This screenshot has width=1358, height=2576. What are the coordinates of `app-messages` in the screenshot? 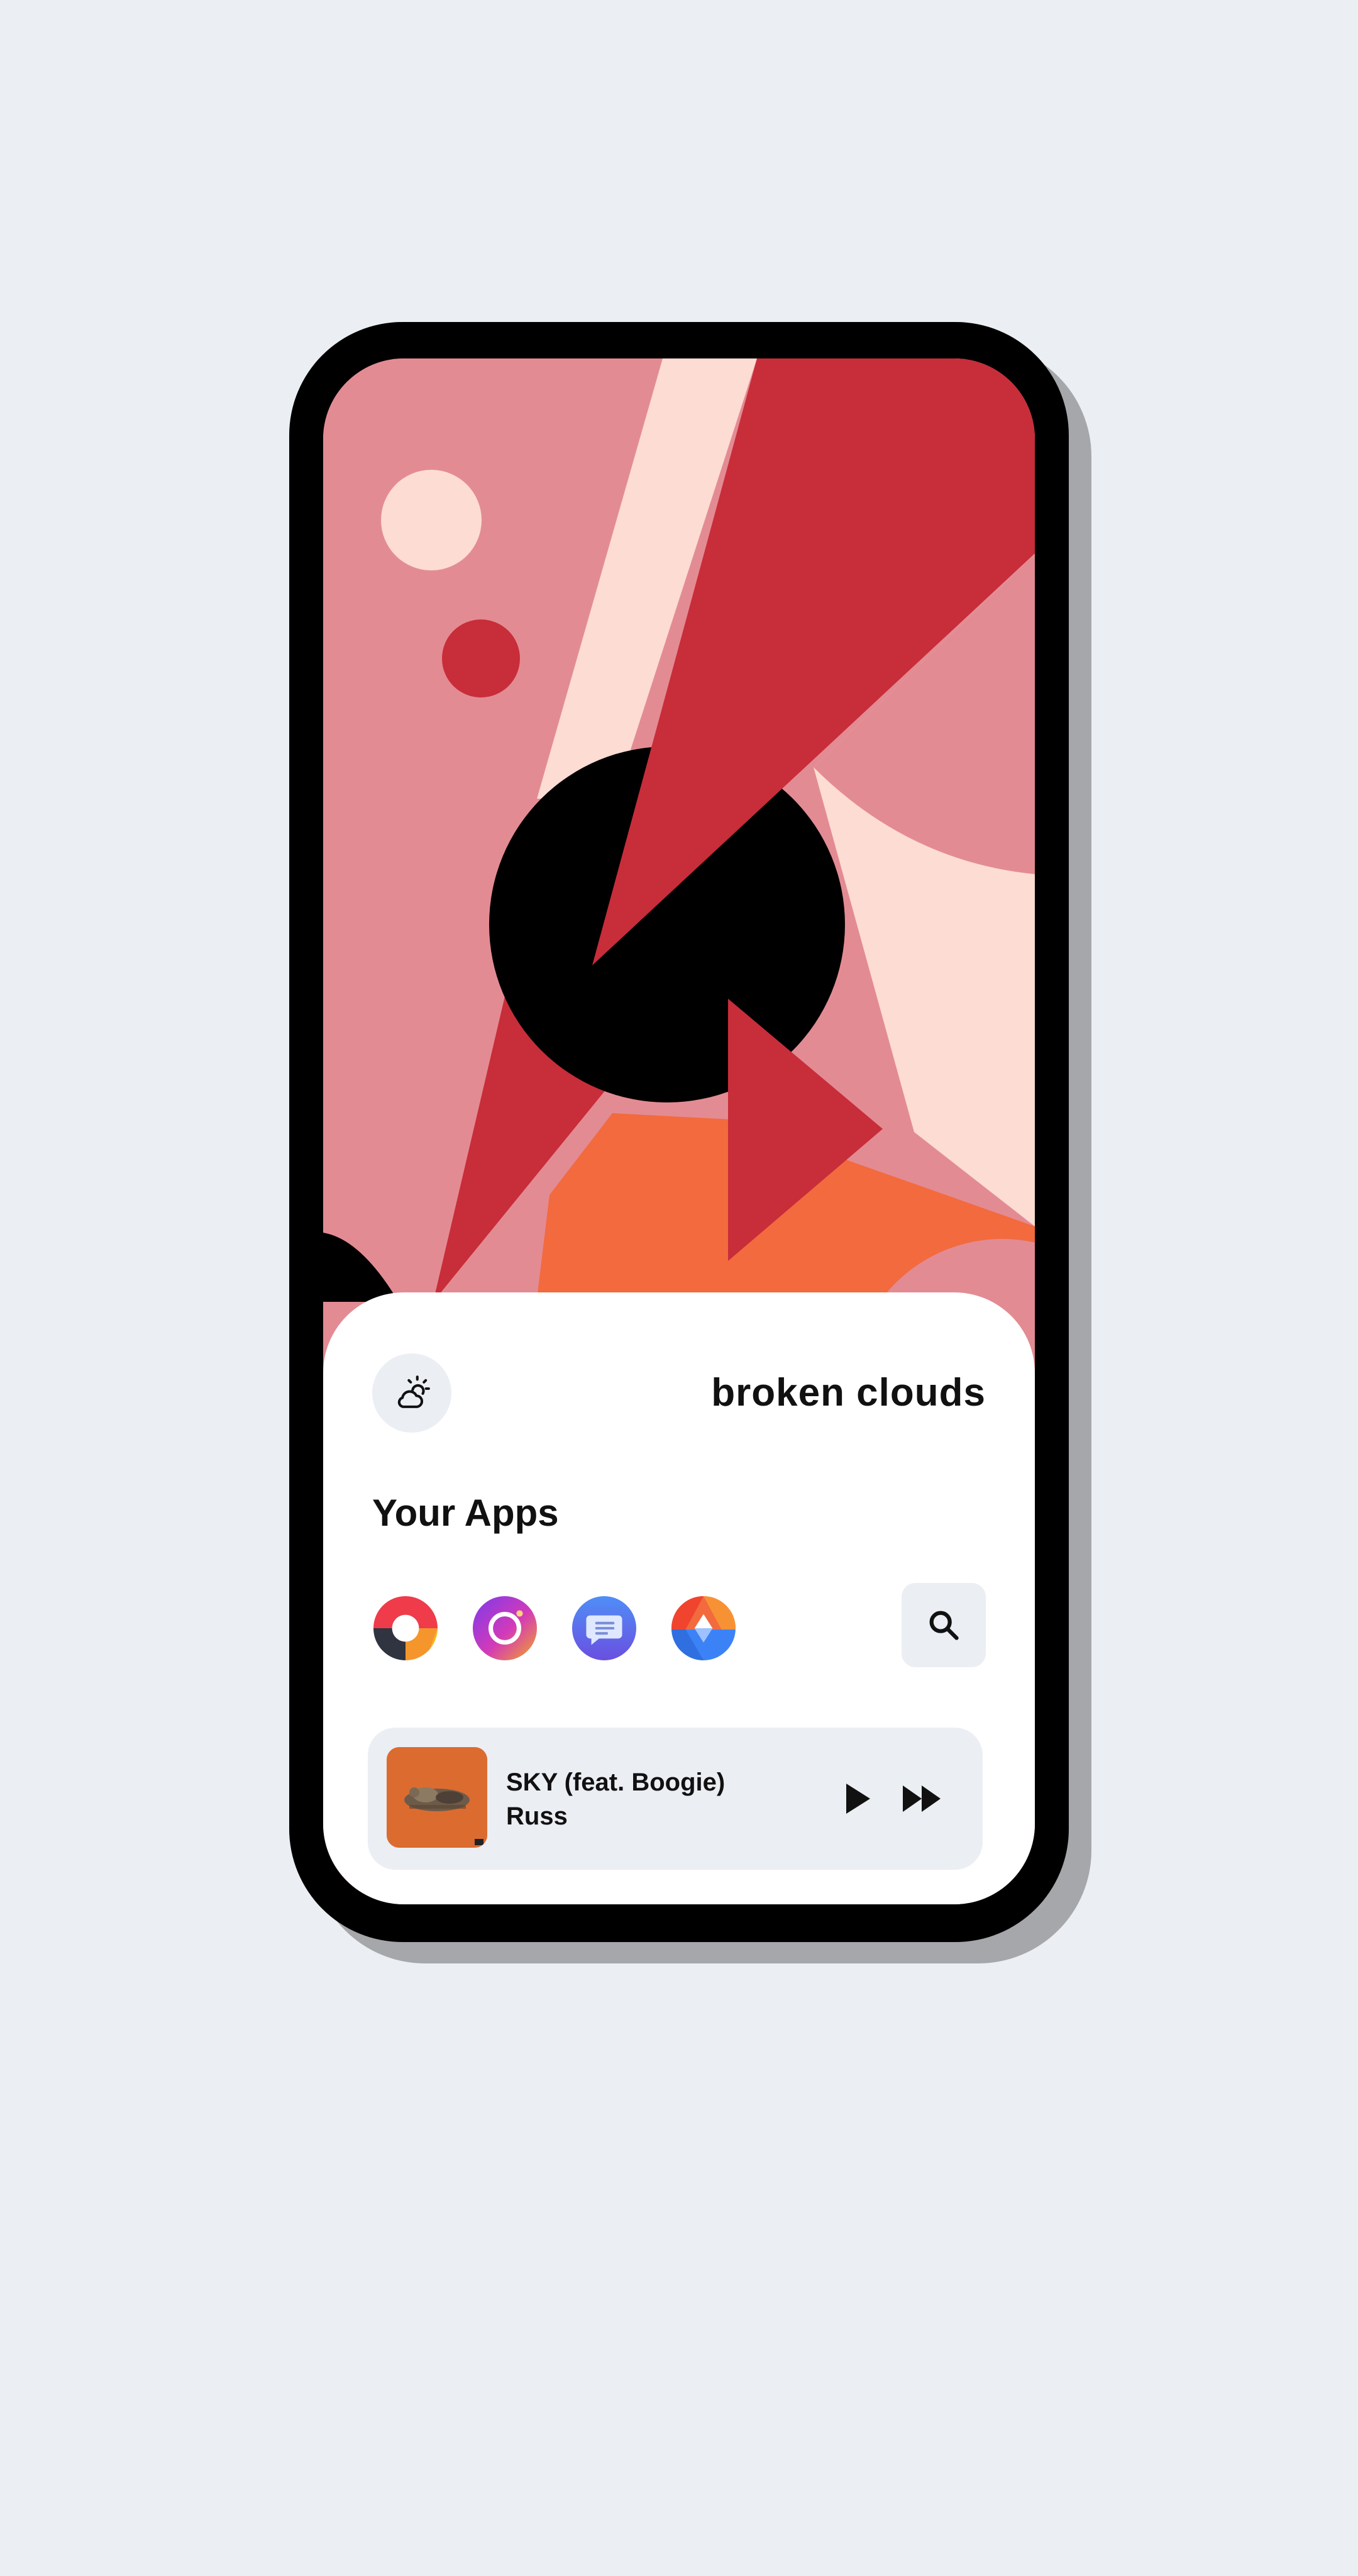 It's located at (604, 1628).